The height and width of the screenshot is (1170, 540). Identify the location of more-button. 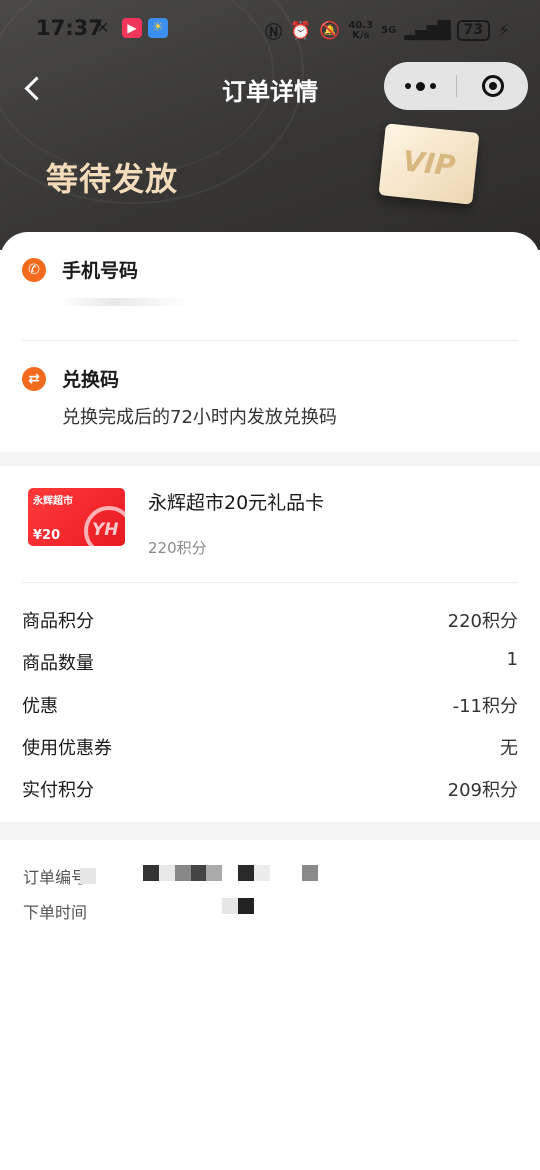
(420, 86).